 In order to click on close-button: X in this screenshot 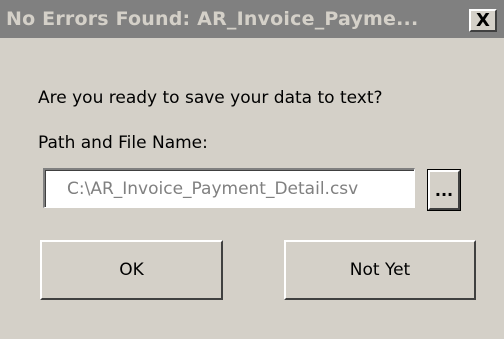, I will do `click(483, 20)`.